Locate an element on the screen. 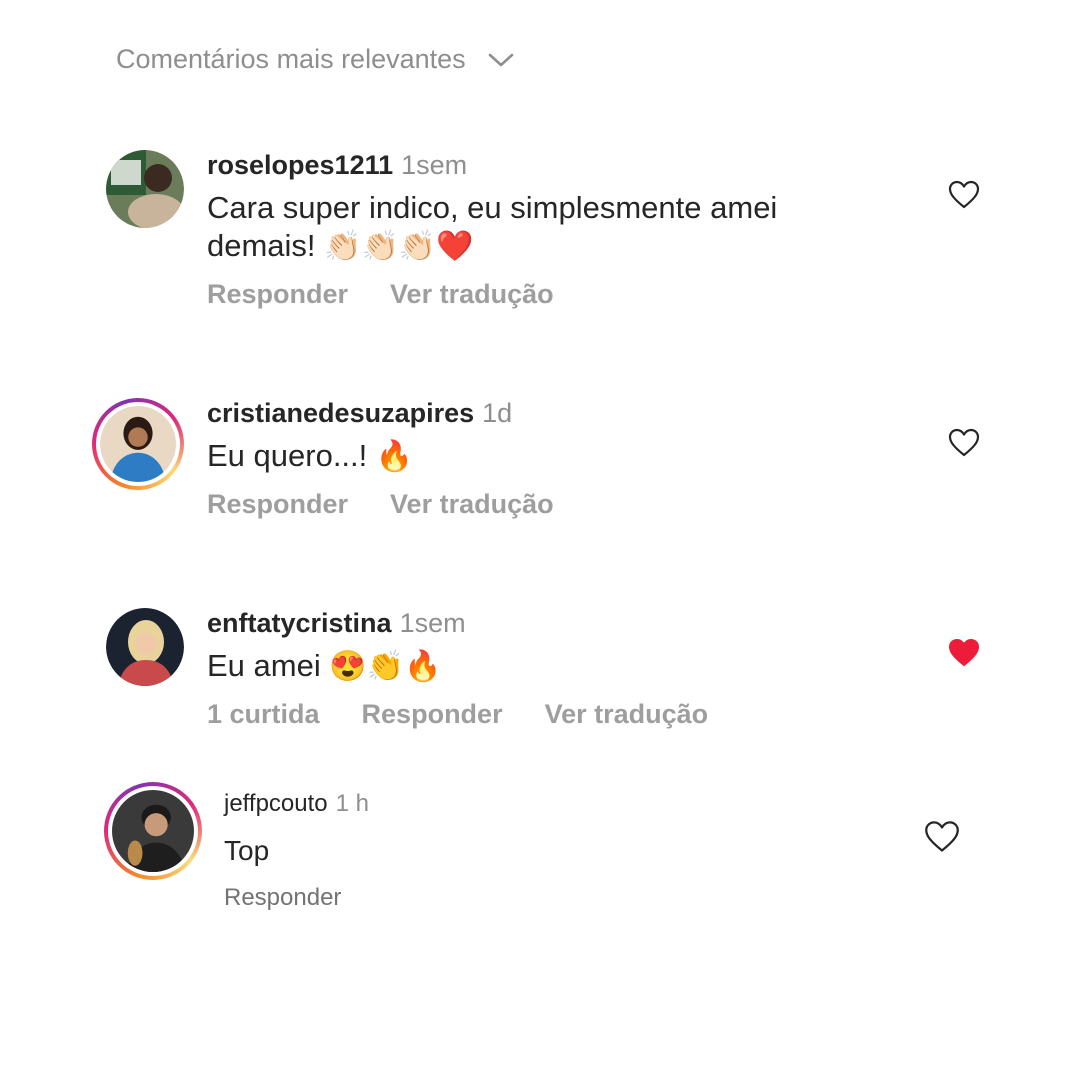 The height and width of the screenshot is (1080, 1080). comment-emojis: 😍👏🔥 is located at coordinates (385, 666).